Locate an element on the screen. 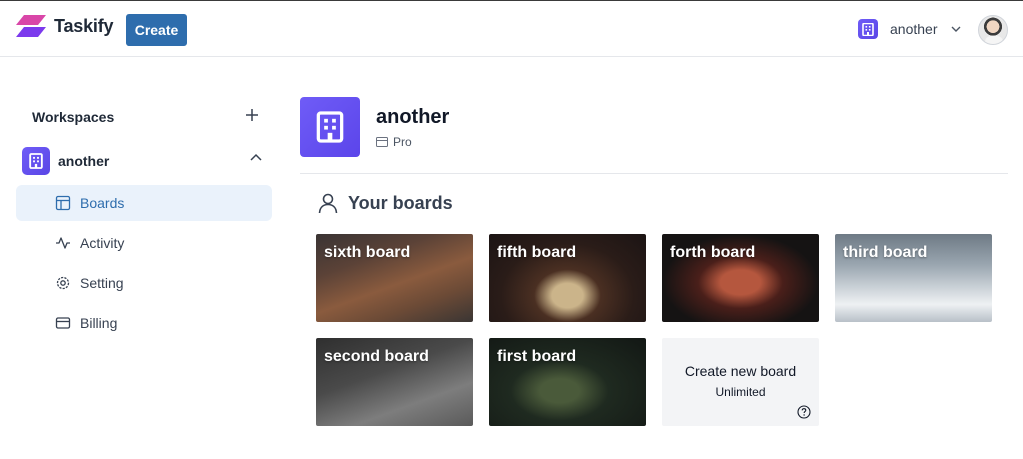 The width and height of the screenshot is (1023, 459). activity-icon is located at coordinates (63, 243).